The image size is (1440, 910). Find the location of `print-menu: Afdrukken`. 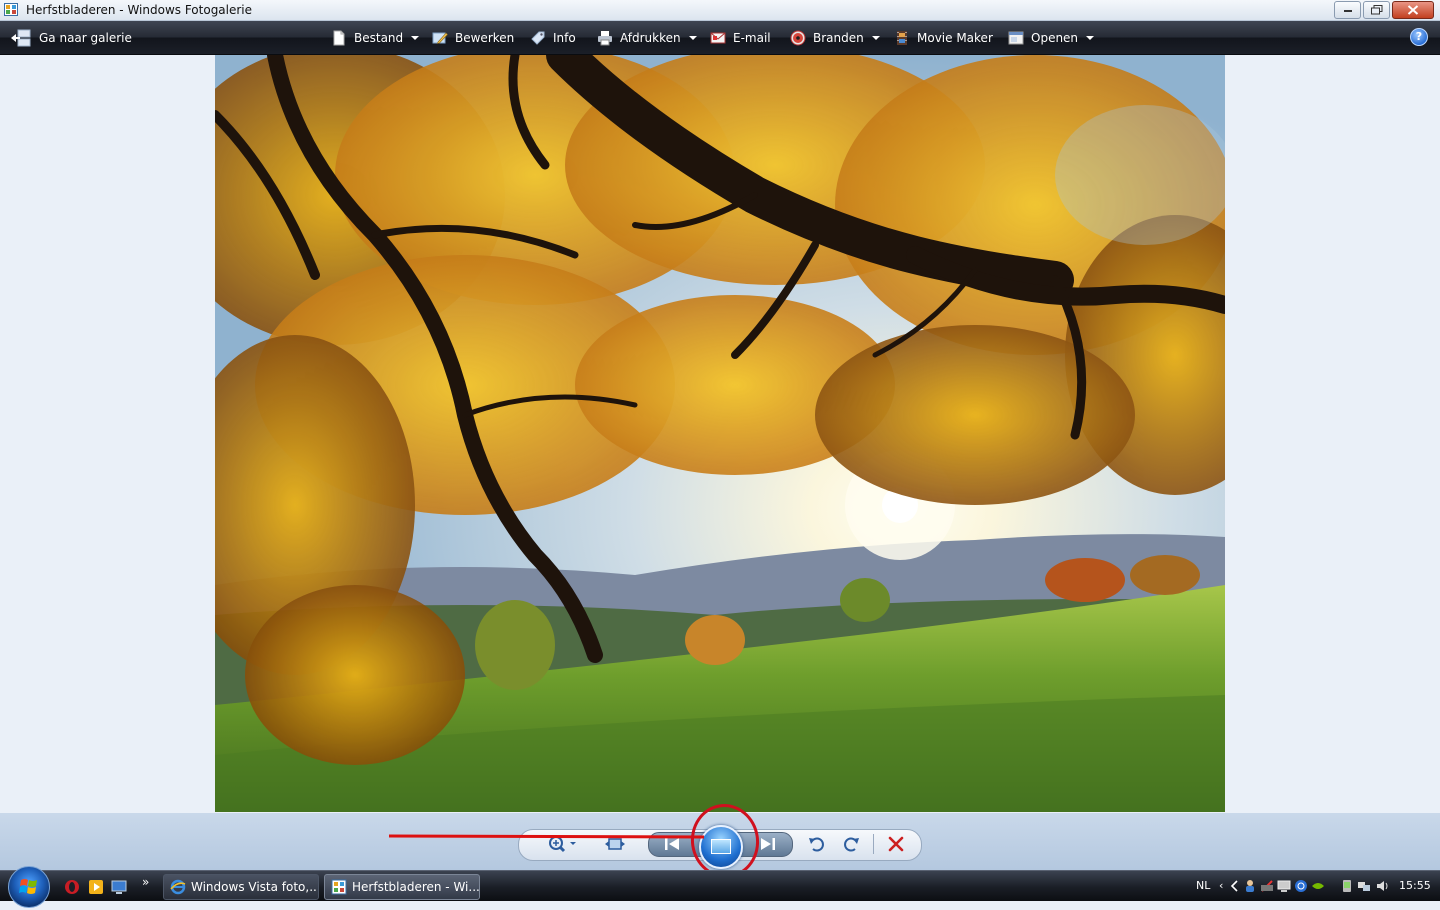

print-menu: Afdrukken is located at coordinates (647, 38).